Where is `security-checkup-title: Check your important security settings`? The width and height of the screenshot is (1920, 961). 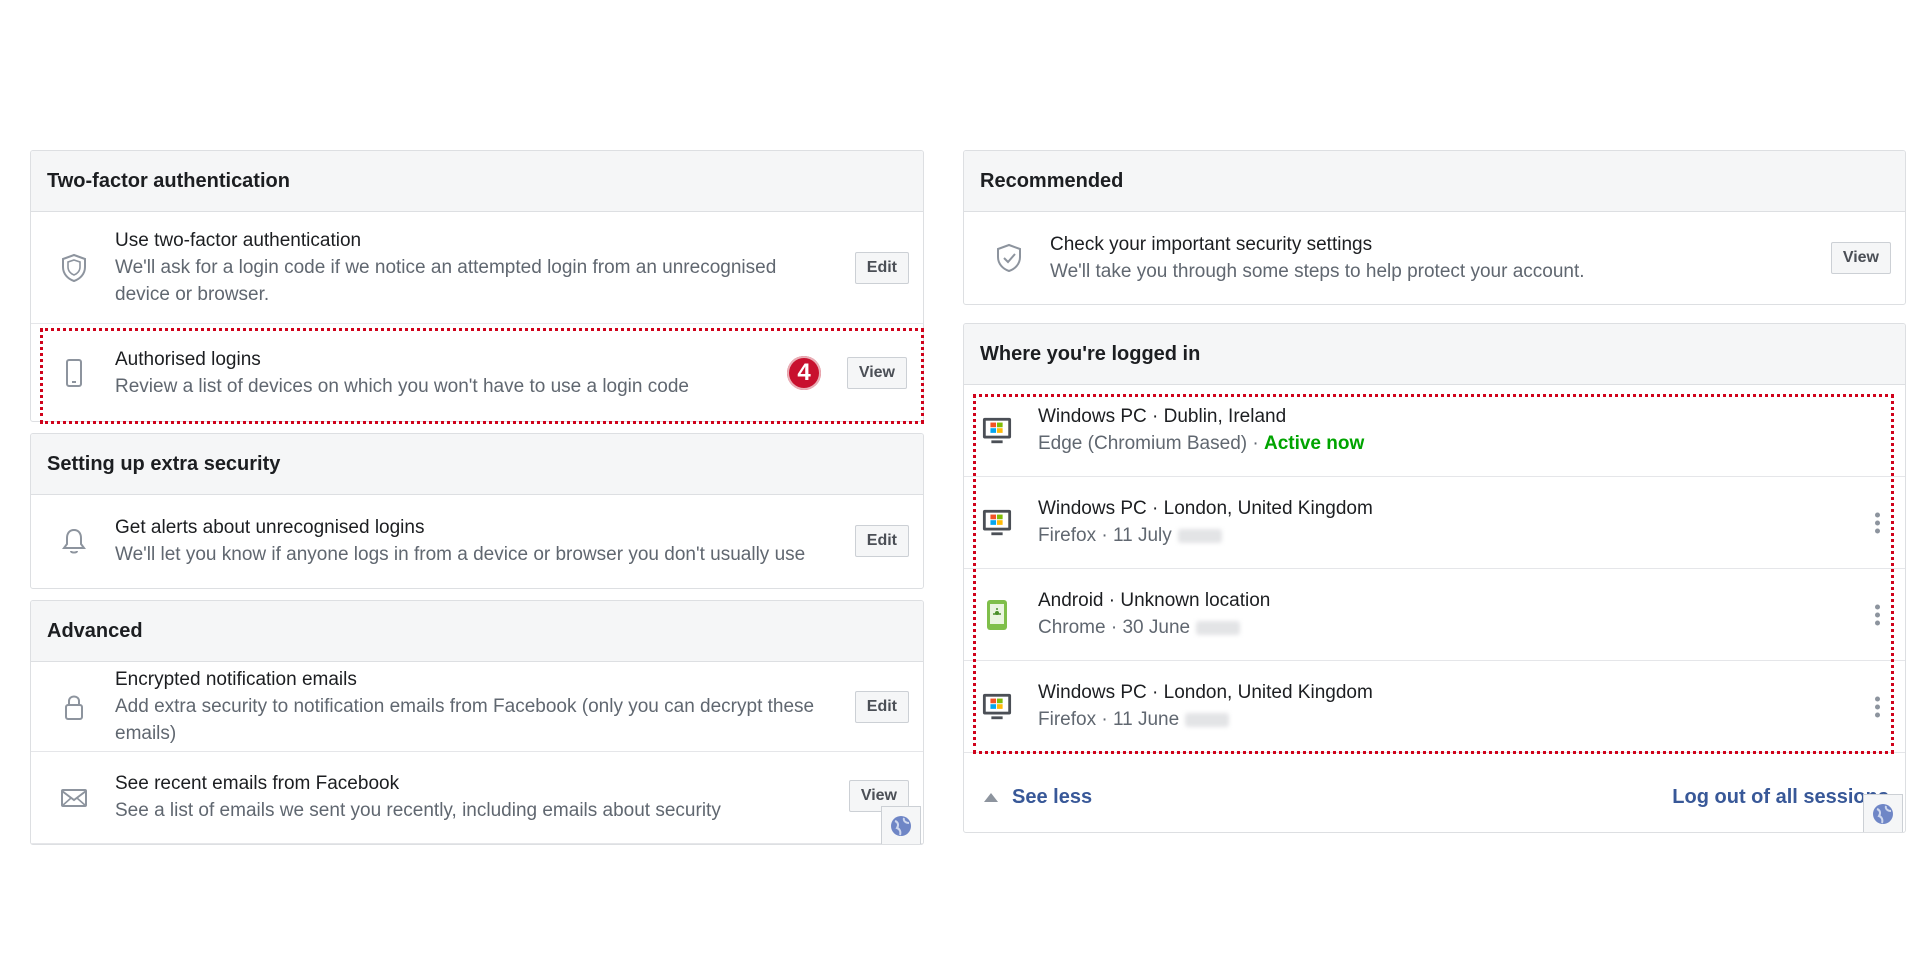
security-checkup-title: Check your important security settings is located at coordinates (1211, 244).